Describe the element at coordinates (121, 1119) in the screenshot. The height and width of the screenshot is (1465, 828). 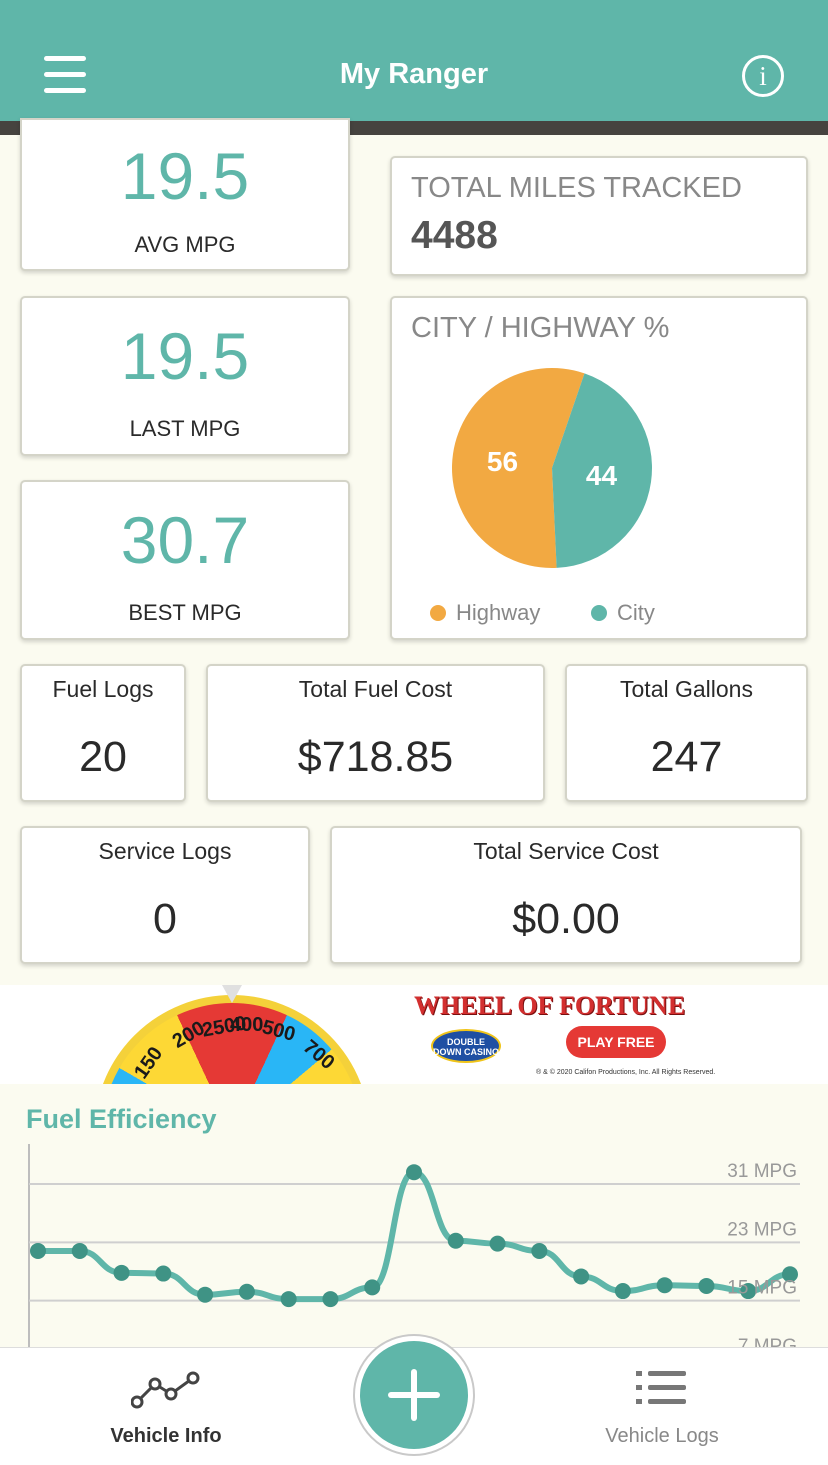
I see `fuel-efficiency-title: Fuel Efficiency` at that location.